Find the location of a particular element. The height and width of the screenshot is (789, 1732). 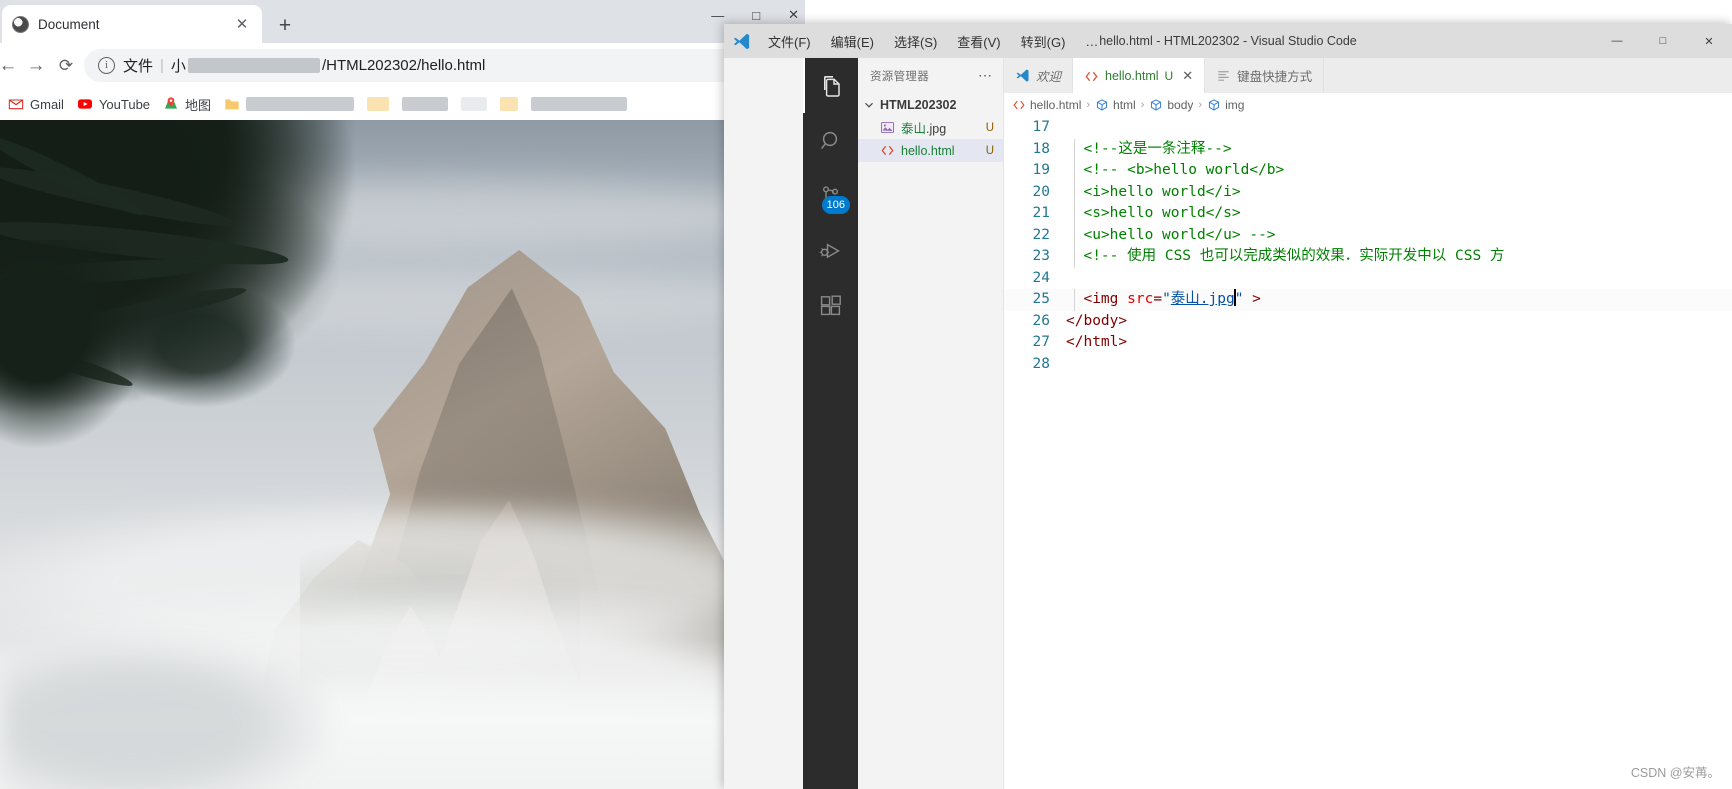

globe-icon is located at coordinates (20, 24).